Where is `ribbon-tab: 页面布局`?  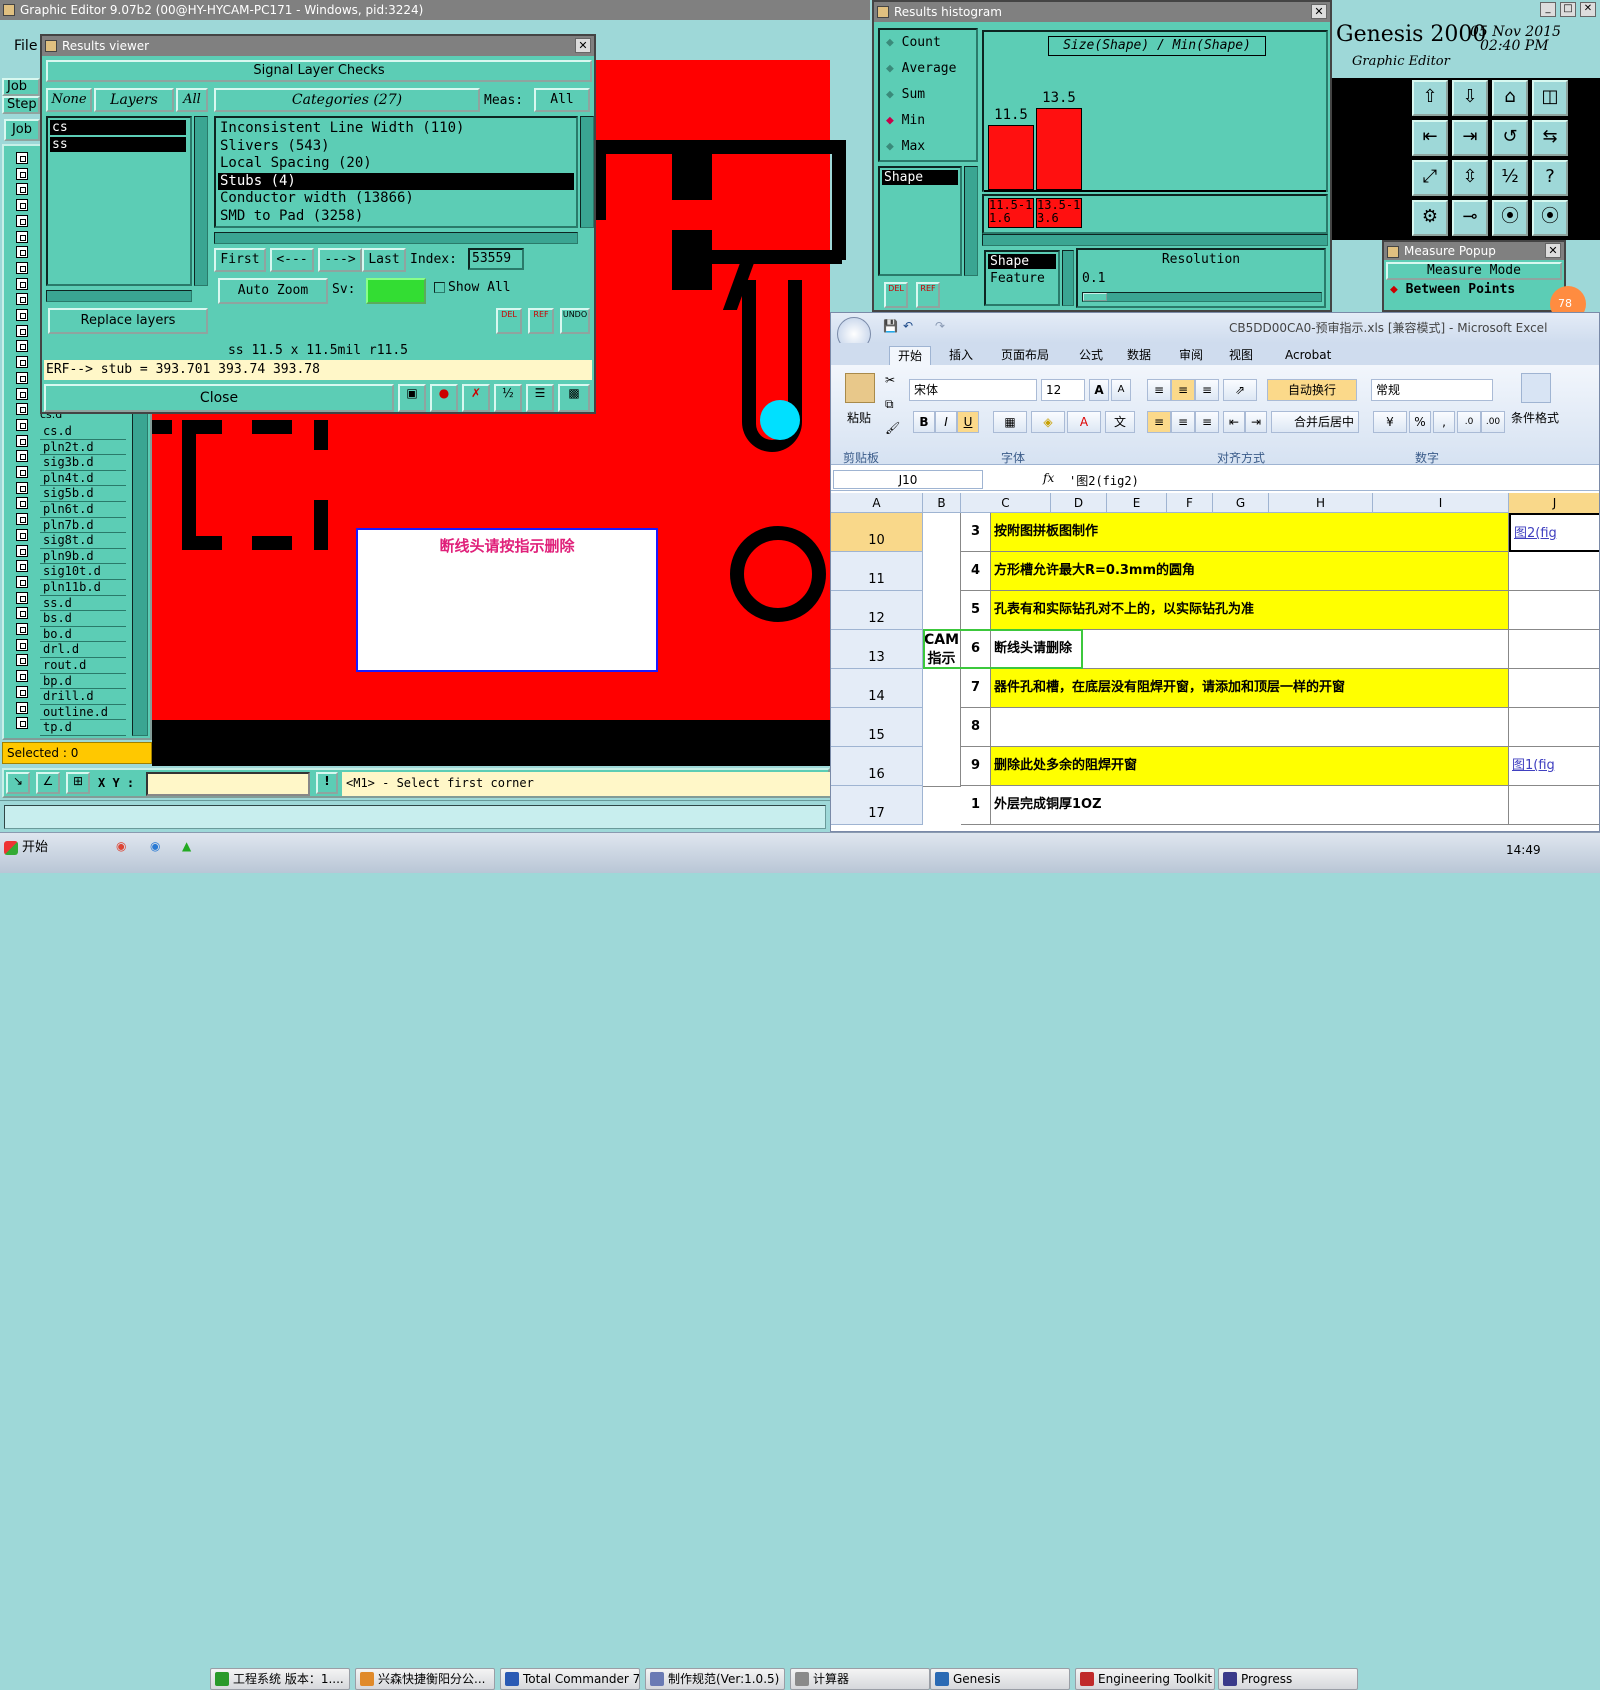 ribbon-tab: 页面布局 is located at coordinates (1025, 355).